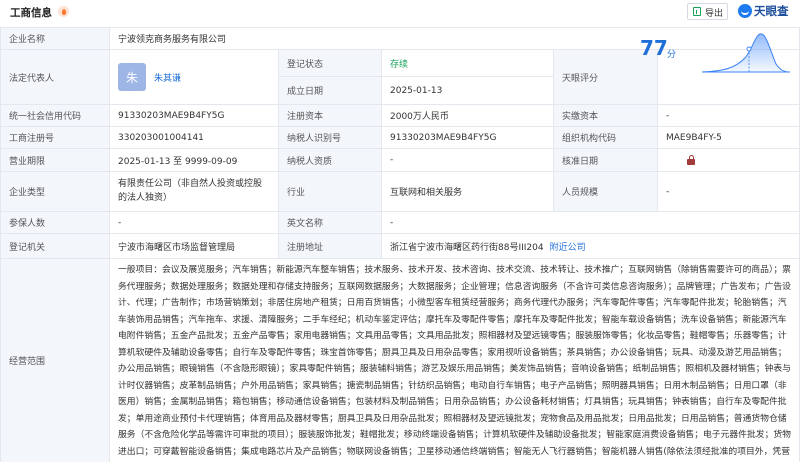 This screenshot has height=462, width=800. What do you see at coordinates (330, 116) in the screenshot?
I see `reg-capital-label: 注册资本` at bounding box center [330, 116].